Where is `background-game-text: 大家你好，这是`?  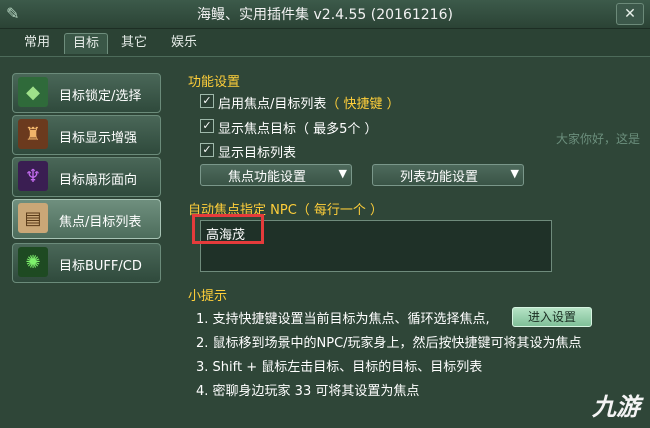 background-game-text: 大家你好，这是 is located at coordinates (598, 139).